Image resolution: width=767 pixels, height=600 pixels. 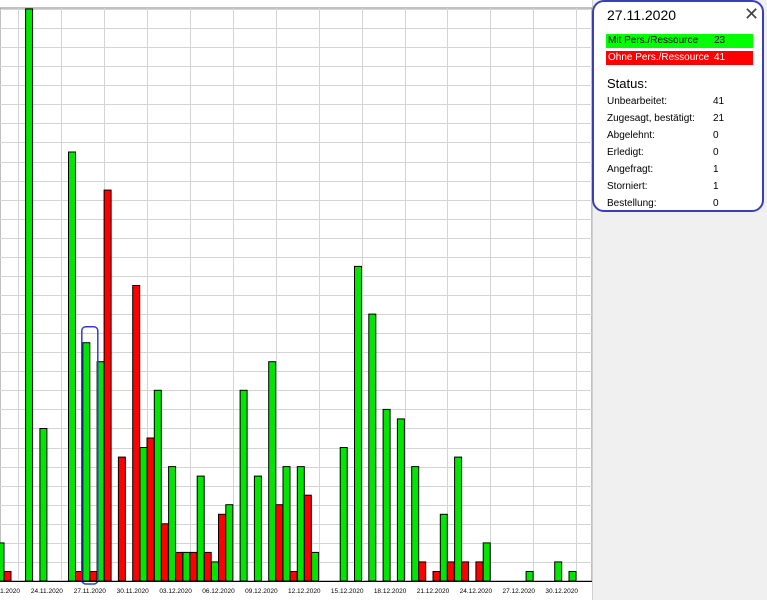 What do you see at coordinates (519, 591) in the screenshot?
I see `x-tick-label: 27.12.2020` at bounding box center [519, 591].